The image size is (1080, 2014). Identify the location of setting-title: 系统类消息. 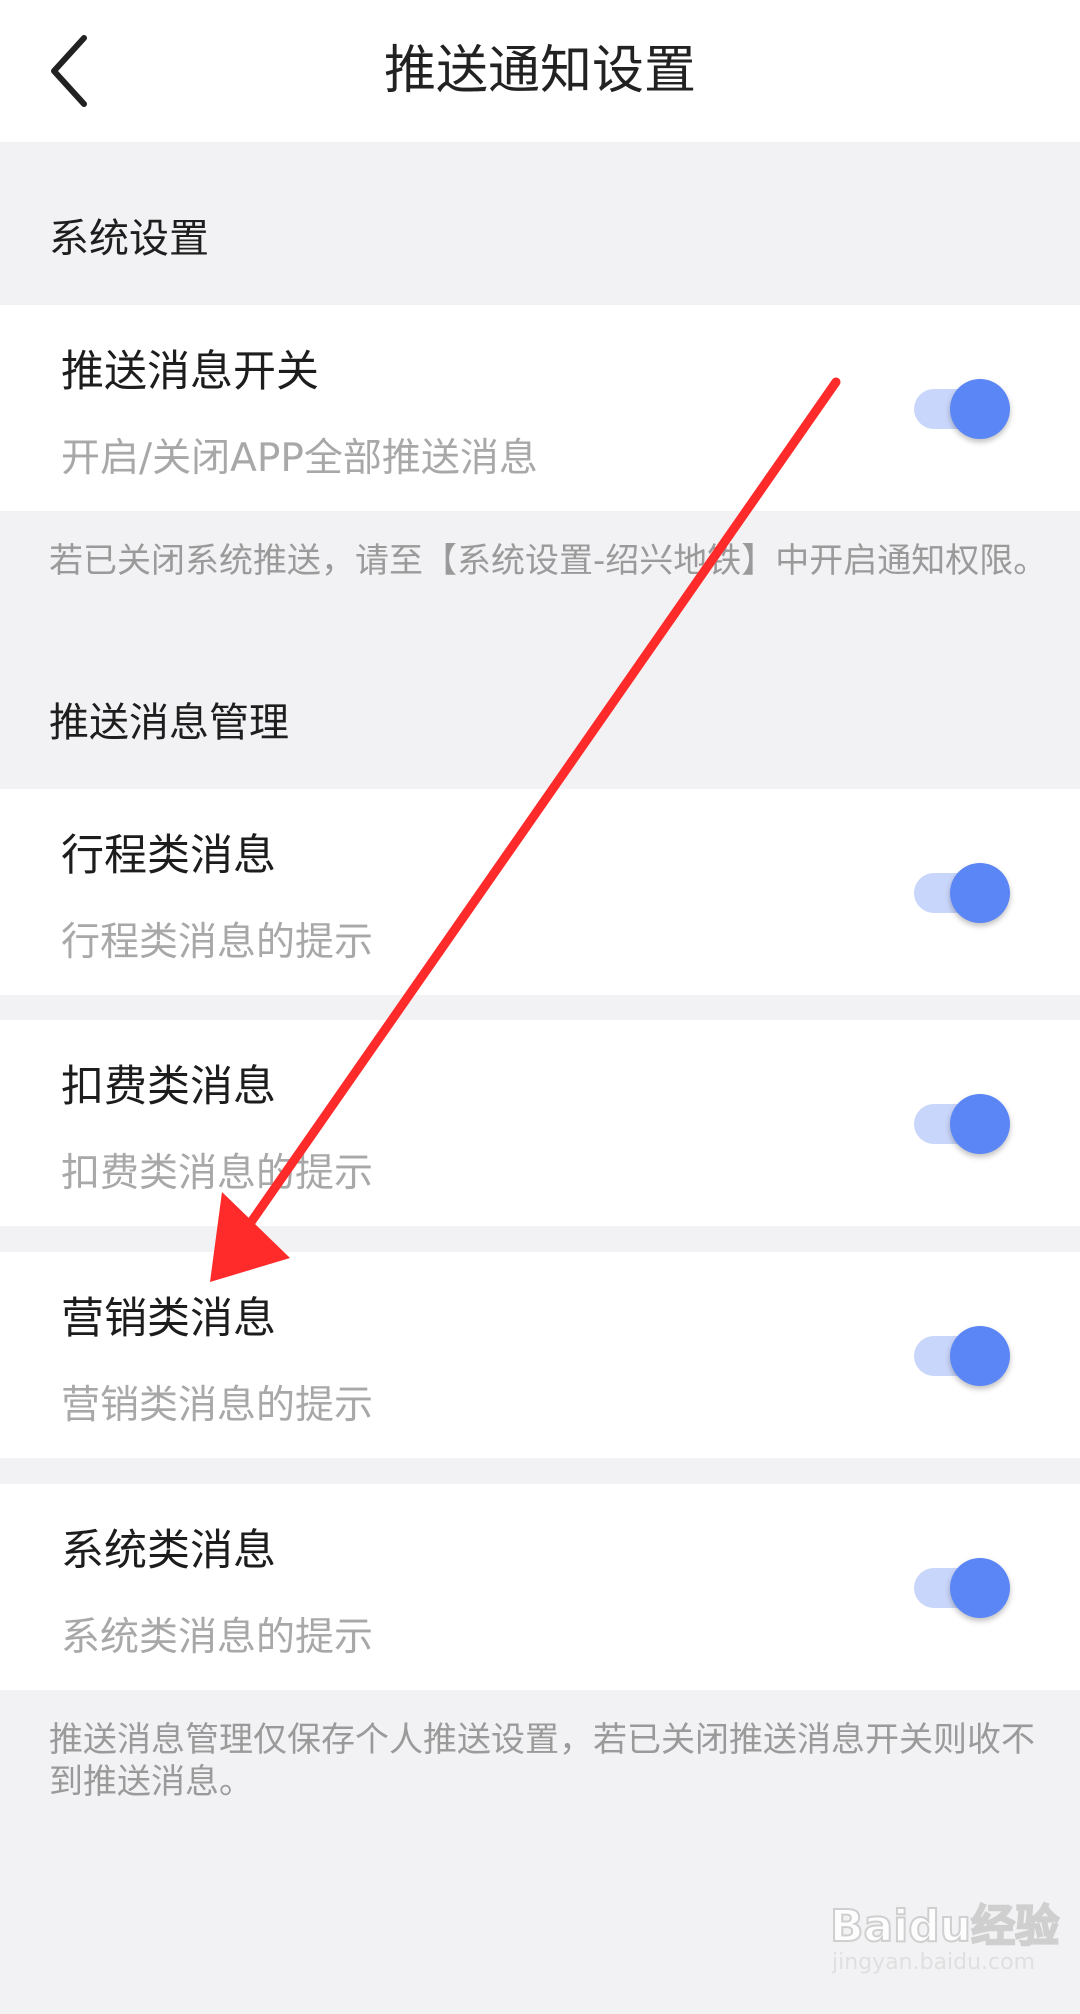
(168, 1551).